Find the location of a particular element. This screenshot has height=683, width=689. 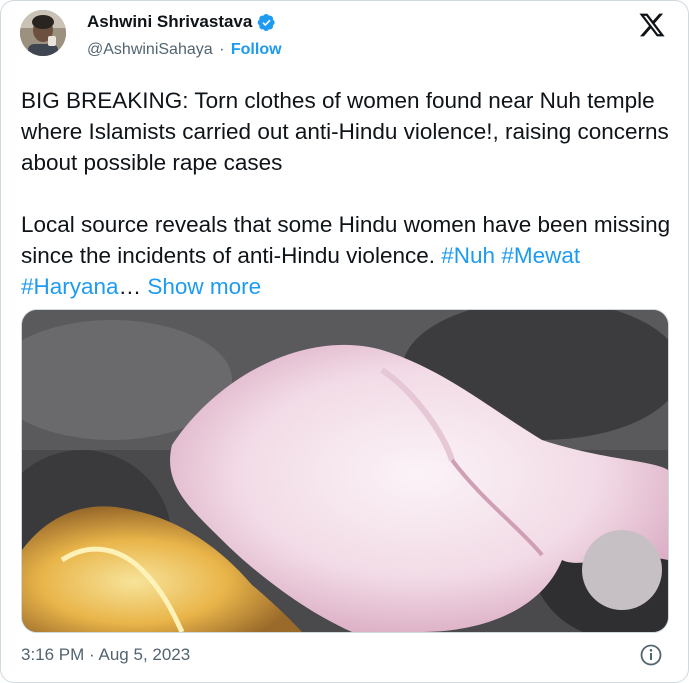

hashtag-link: #Nuh is located at coordinates (468, 255).